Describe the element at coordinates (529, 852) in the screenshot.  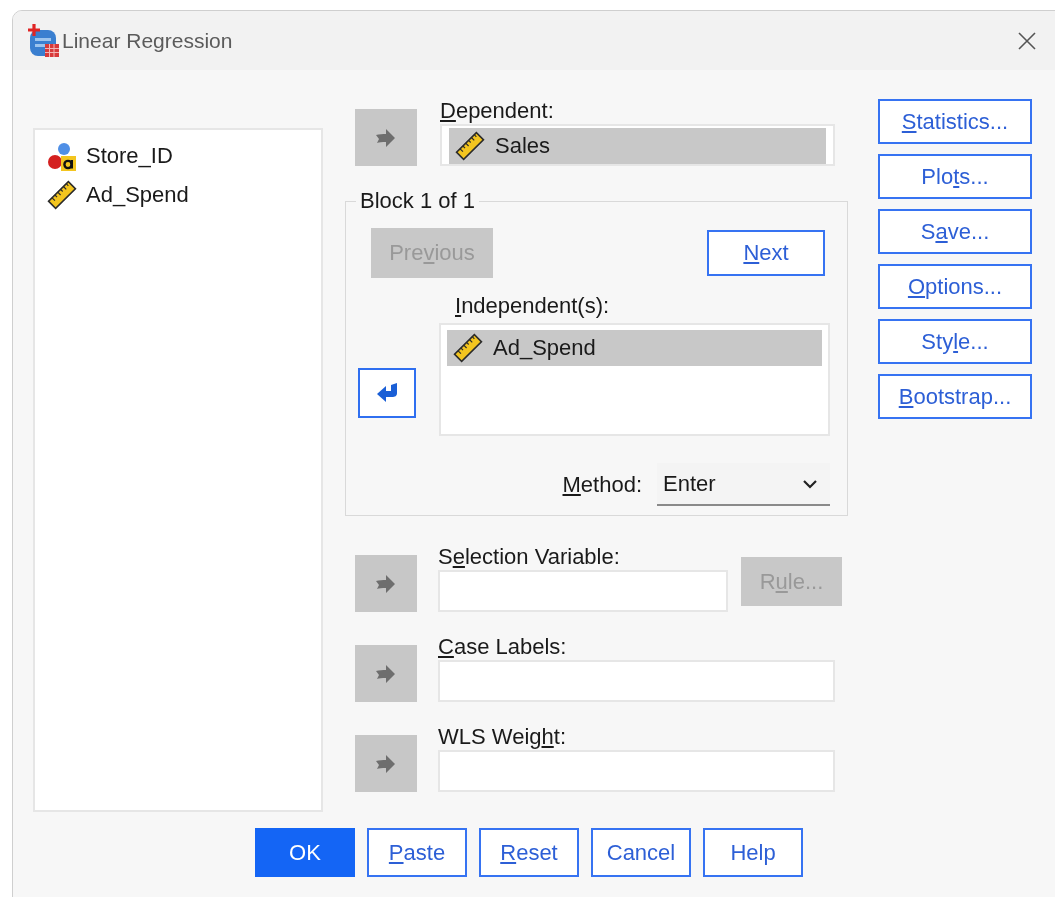
I see `button: Reset` at that location.